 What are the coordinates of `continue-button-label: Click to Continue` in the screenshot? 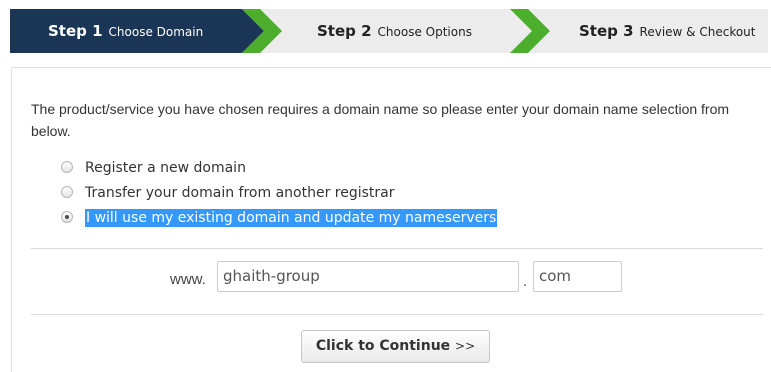 It's located at (383, 346).